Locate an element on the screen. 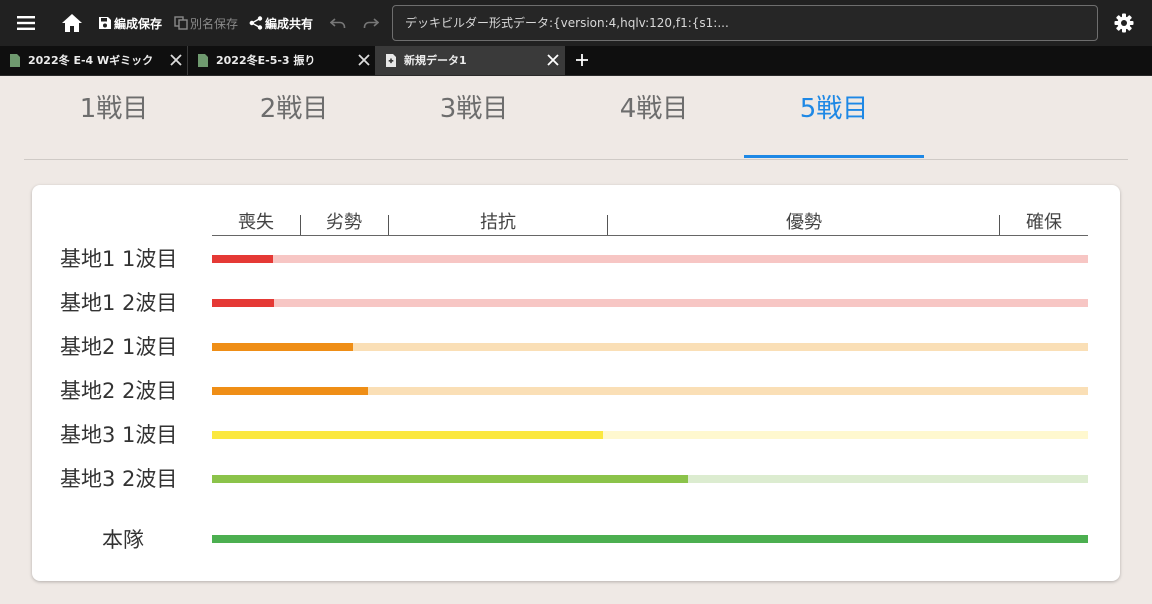  header-lost: 喪失 is located at coordinates (256, 222).